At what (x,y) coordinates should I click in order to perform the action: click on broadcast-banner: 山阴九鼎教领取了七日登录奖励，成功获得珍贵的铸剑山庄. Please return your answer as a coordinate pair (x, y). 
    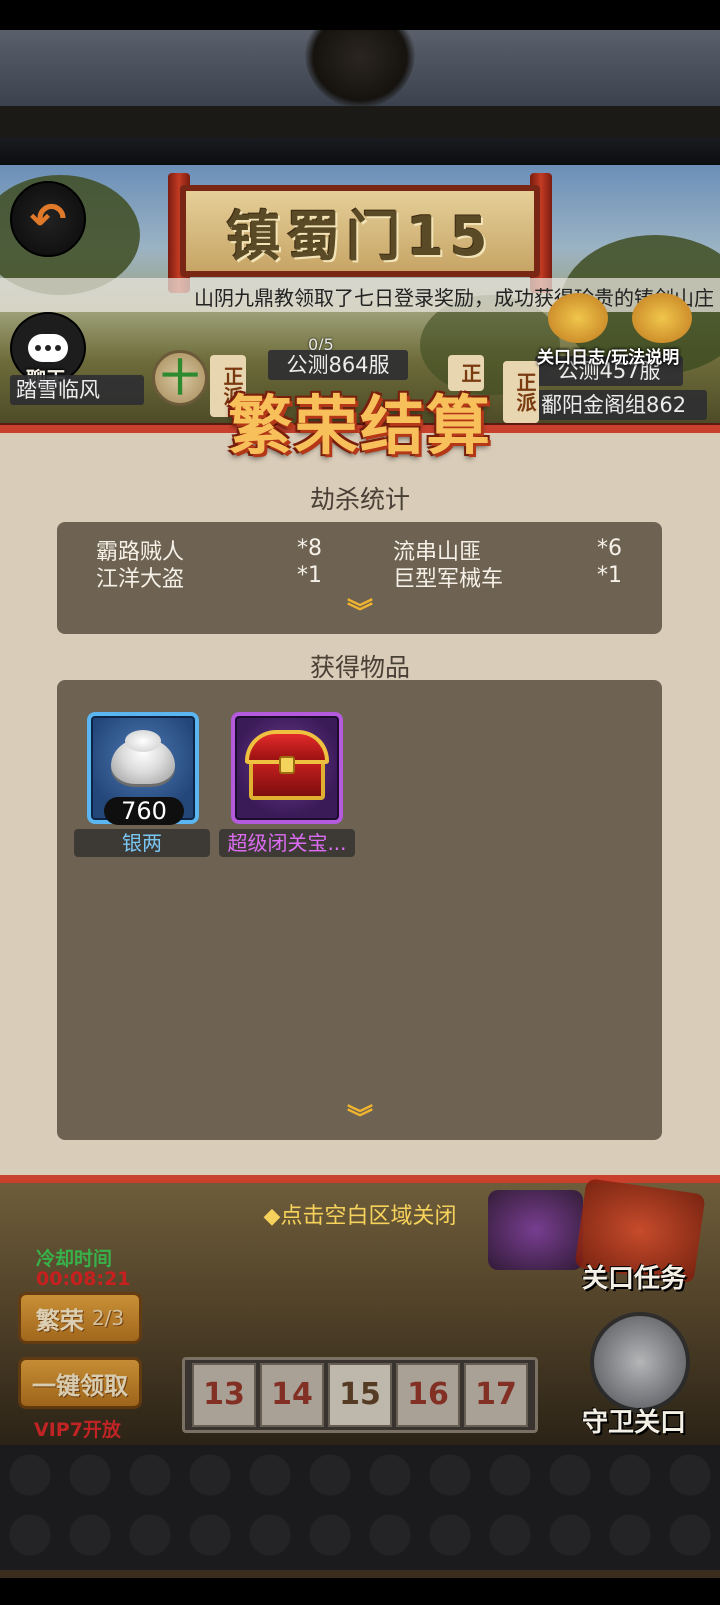
    Looking at the image, I should click on (360, 295).